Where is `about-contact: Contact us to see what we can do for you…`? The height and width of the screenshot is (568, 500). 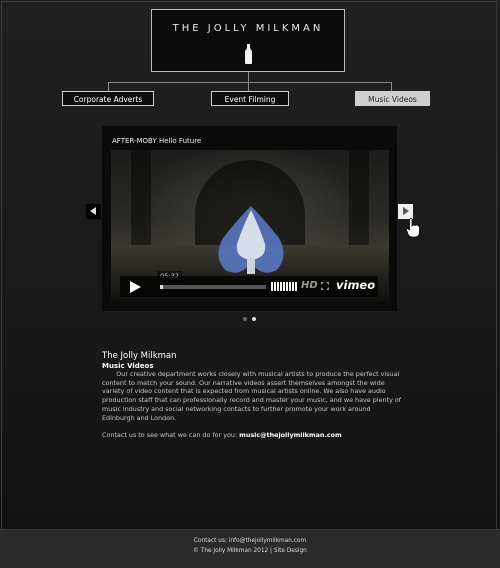
about-contact: Contact us to see what we can do for you… is located at coordinates (252, 435).